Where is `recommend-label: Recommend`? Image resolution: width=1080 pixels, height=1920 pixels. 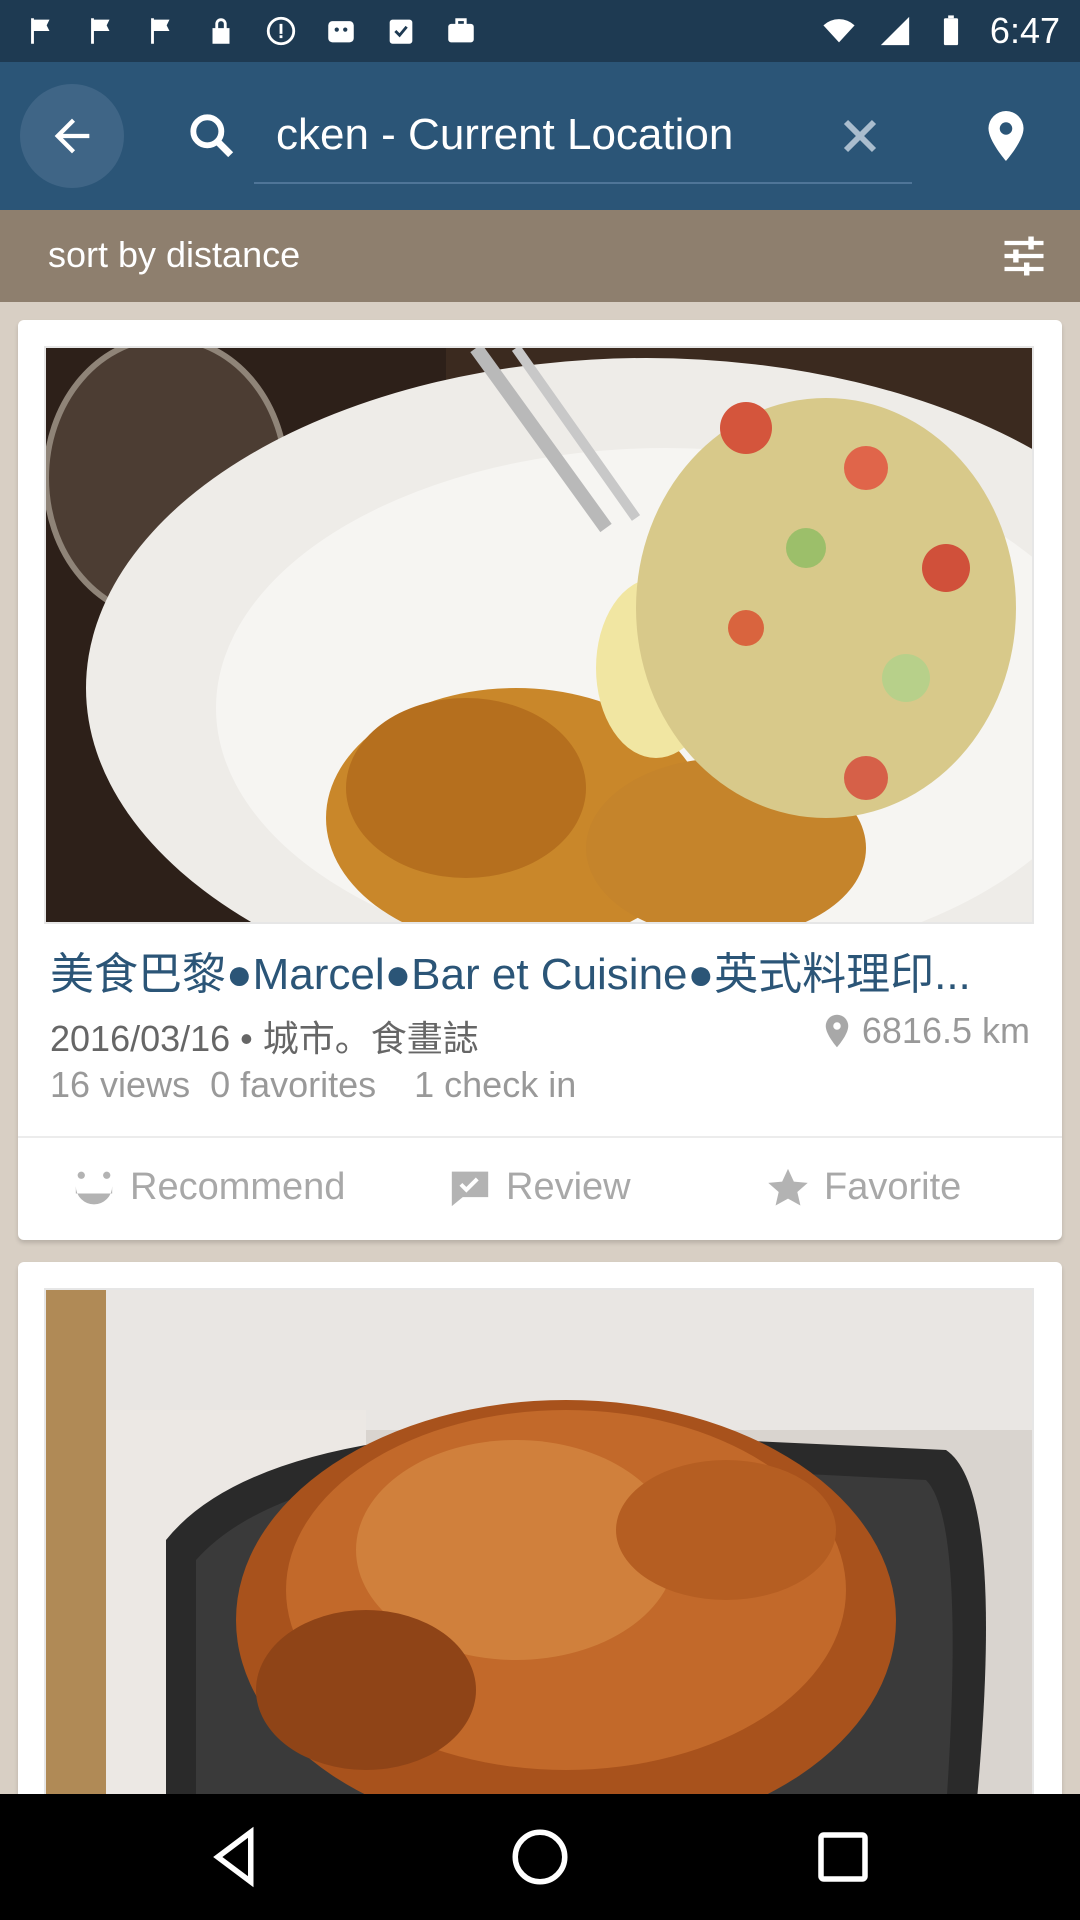 recommend-label: Recommend is located at coordinates (238, 1187).